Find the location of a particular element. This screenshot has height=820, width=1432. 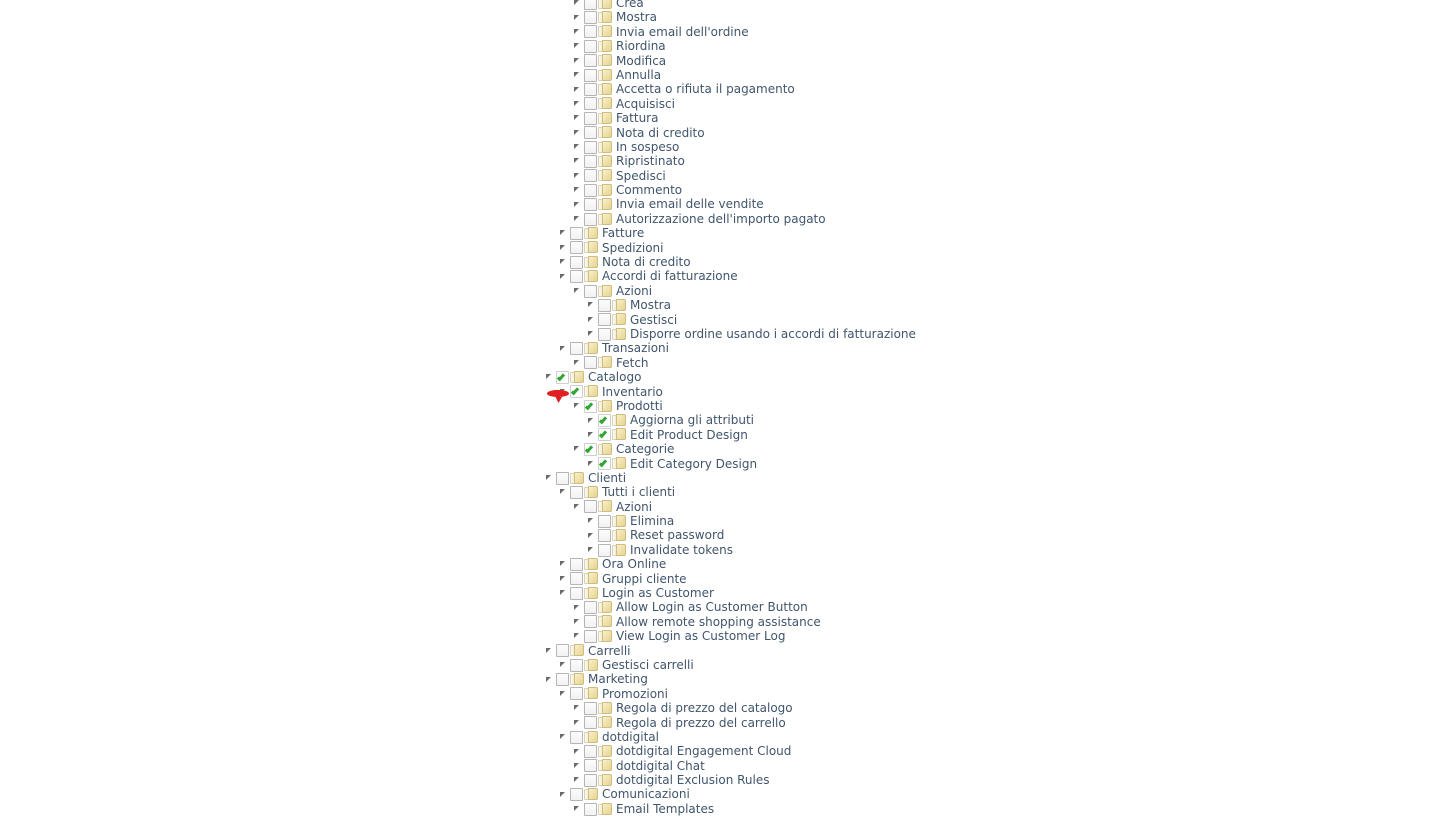

tree-node: Regola di prezzo del carrello is located at coordinates (973, 723).